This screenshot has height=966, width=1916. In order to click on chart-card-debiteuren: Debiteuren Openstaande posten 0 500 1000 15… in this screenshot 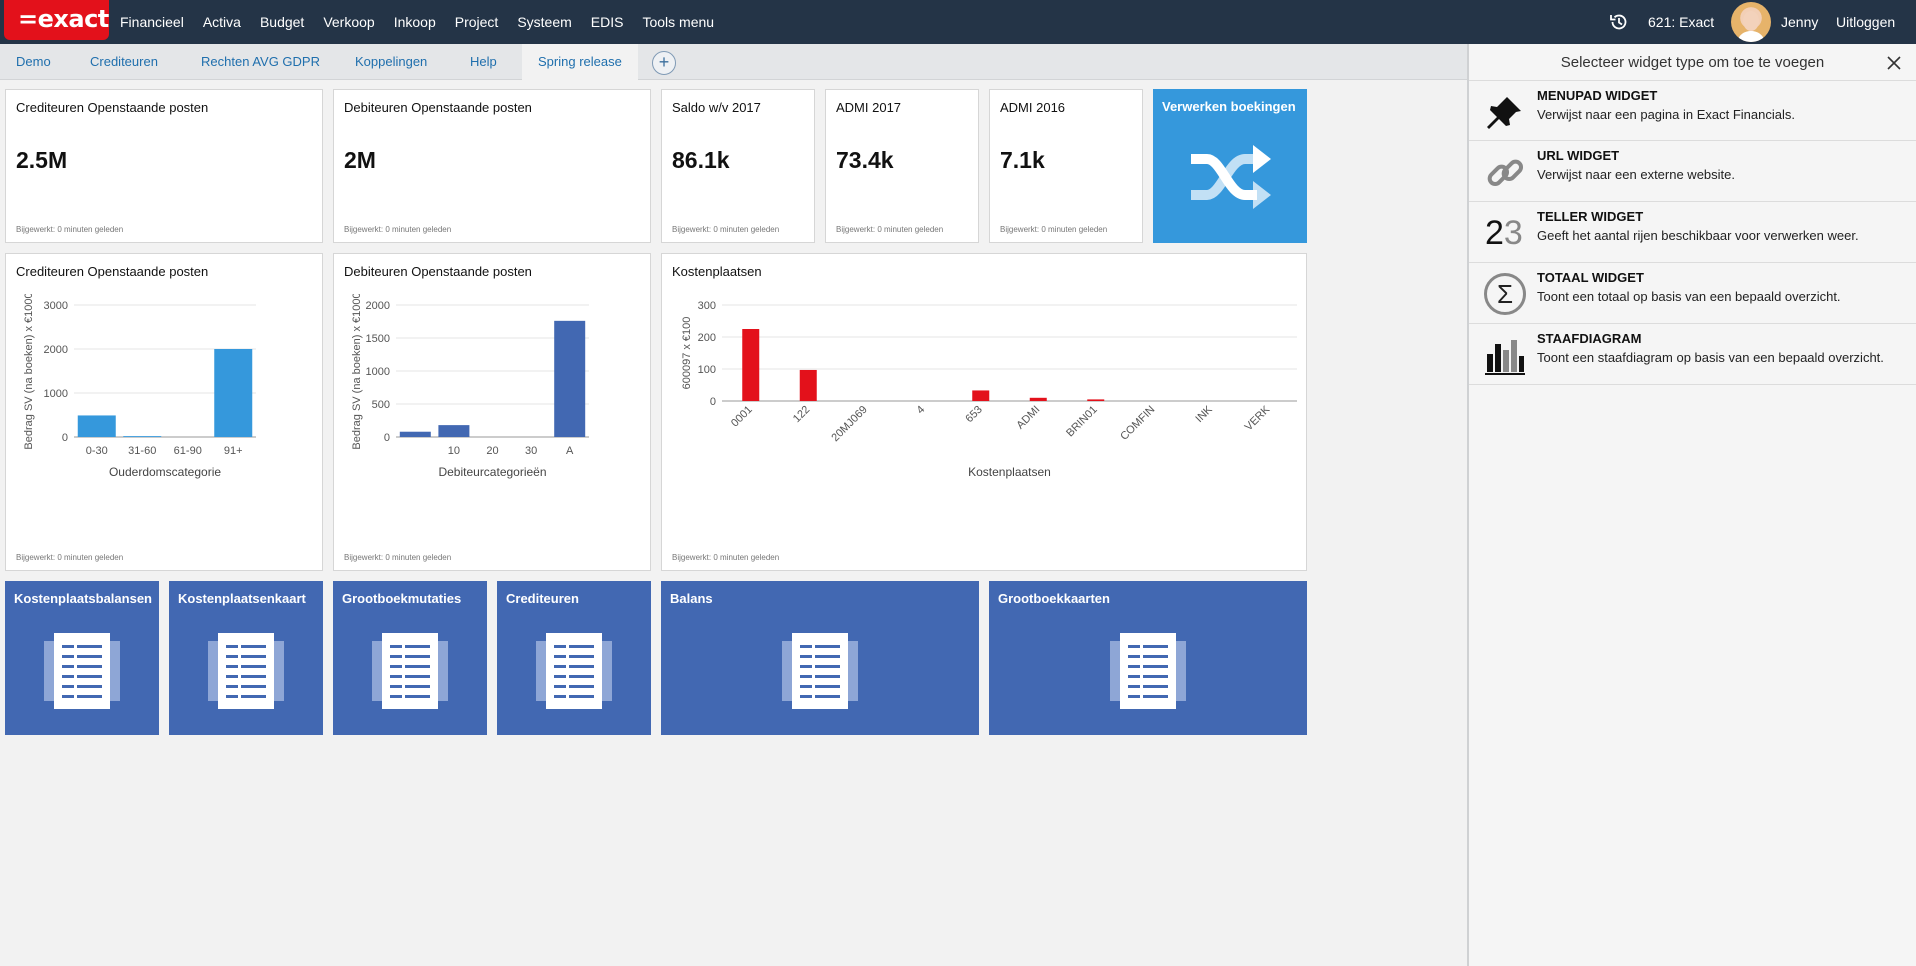, I will do `click(492, 412)`.